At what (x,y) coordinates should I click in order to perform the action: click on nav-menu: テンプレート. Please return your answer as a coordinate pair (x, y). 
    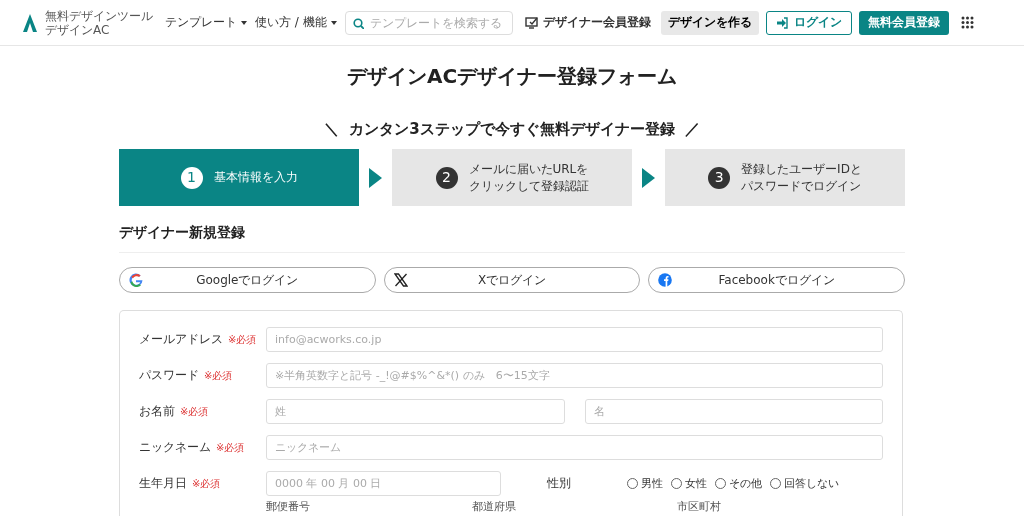
    Looking at the image, I should click on (206, 22).